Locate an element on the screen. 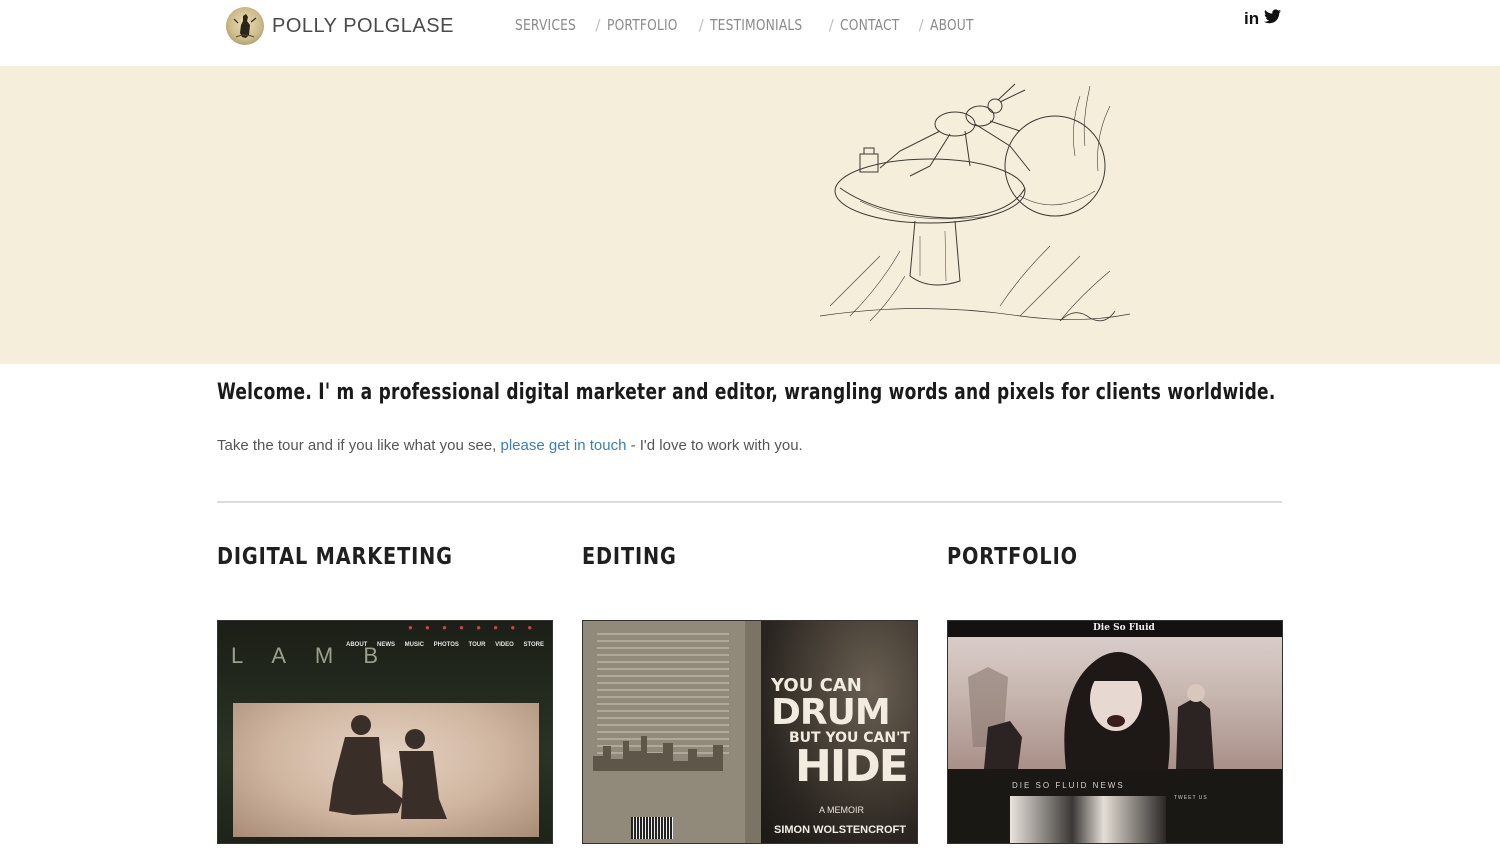 Image resolution: width=1500 pixels, height=855 pixels. twitter-icon is located at coordinates (1273, 19).